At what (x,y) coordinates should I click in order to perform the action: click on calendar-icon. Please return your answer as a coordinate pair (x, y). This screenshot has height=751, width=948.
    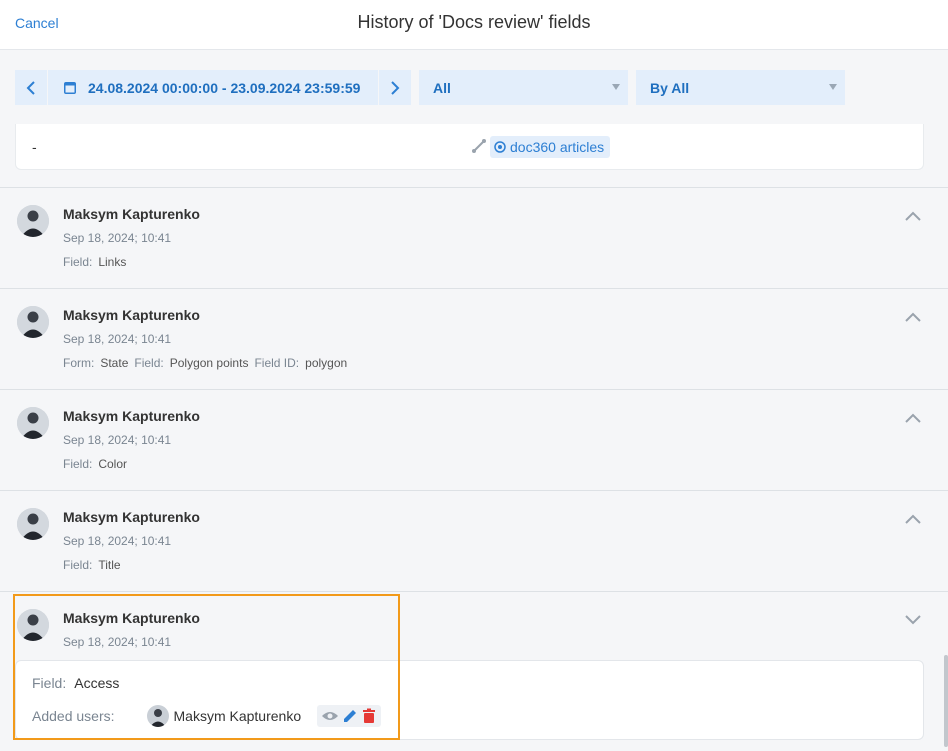
    Looking at the image, I should click on (70, 88).